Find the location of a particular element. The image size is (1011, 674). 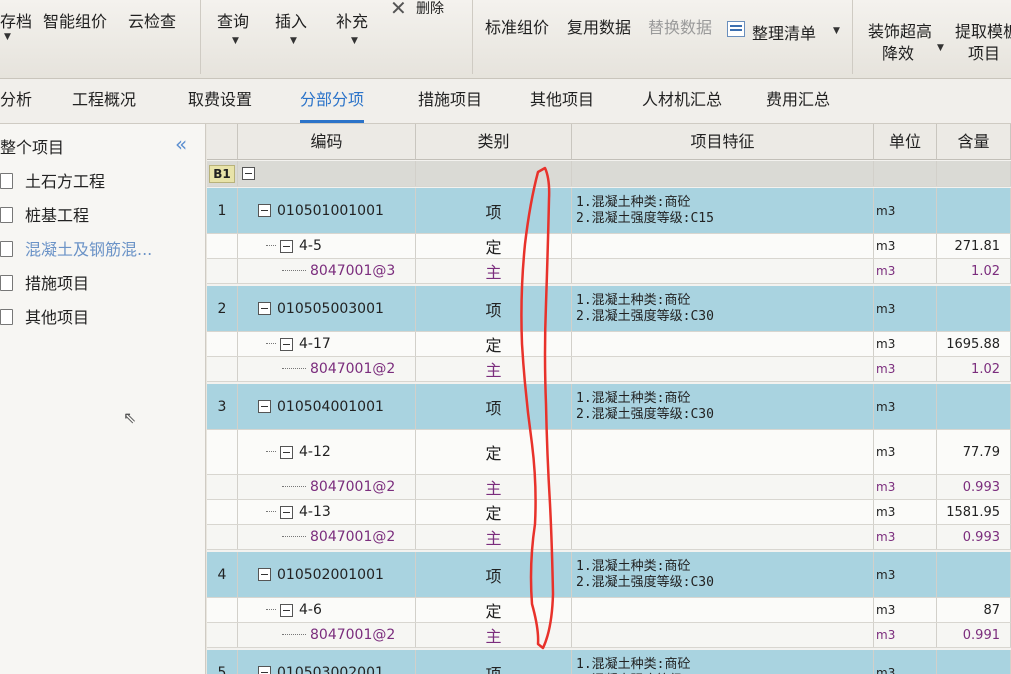

header-qty: 含量 is located at coordinates (974, 142).